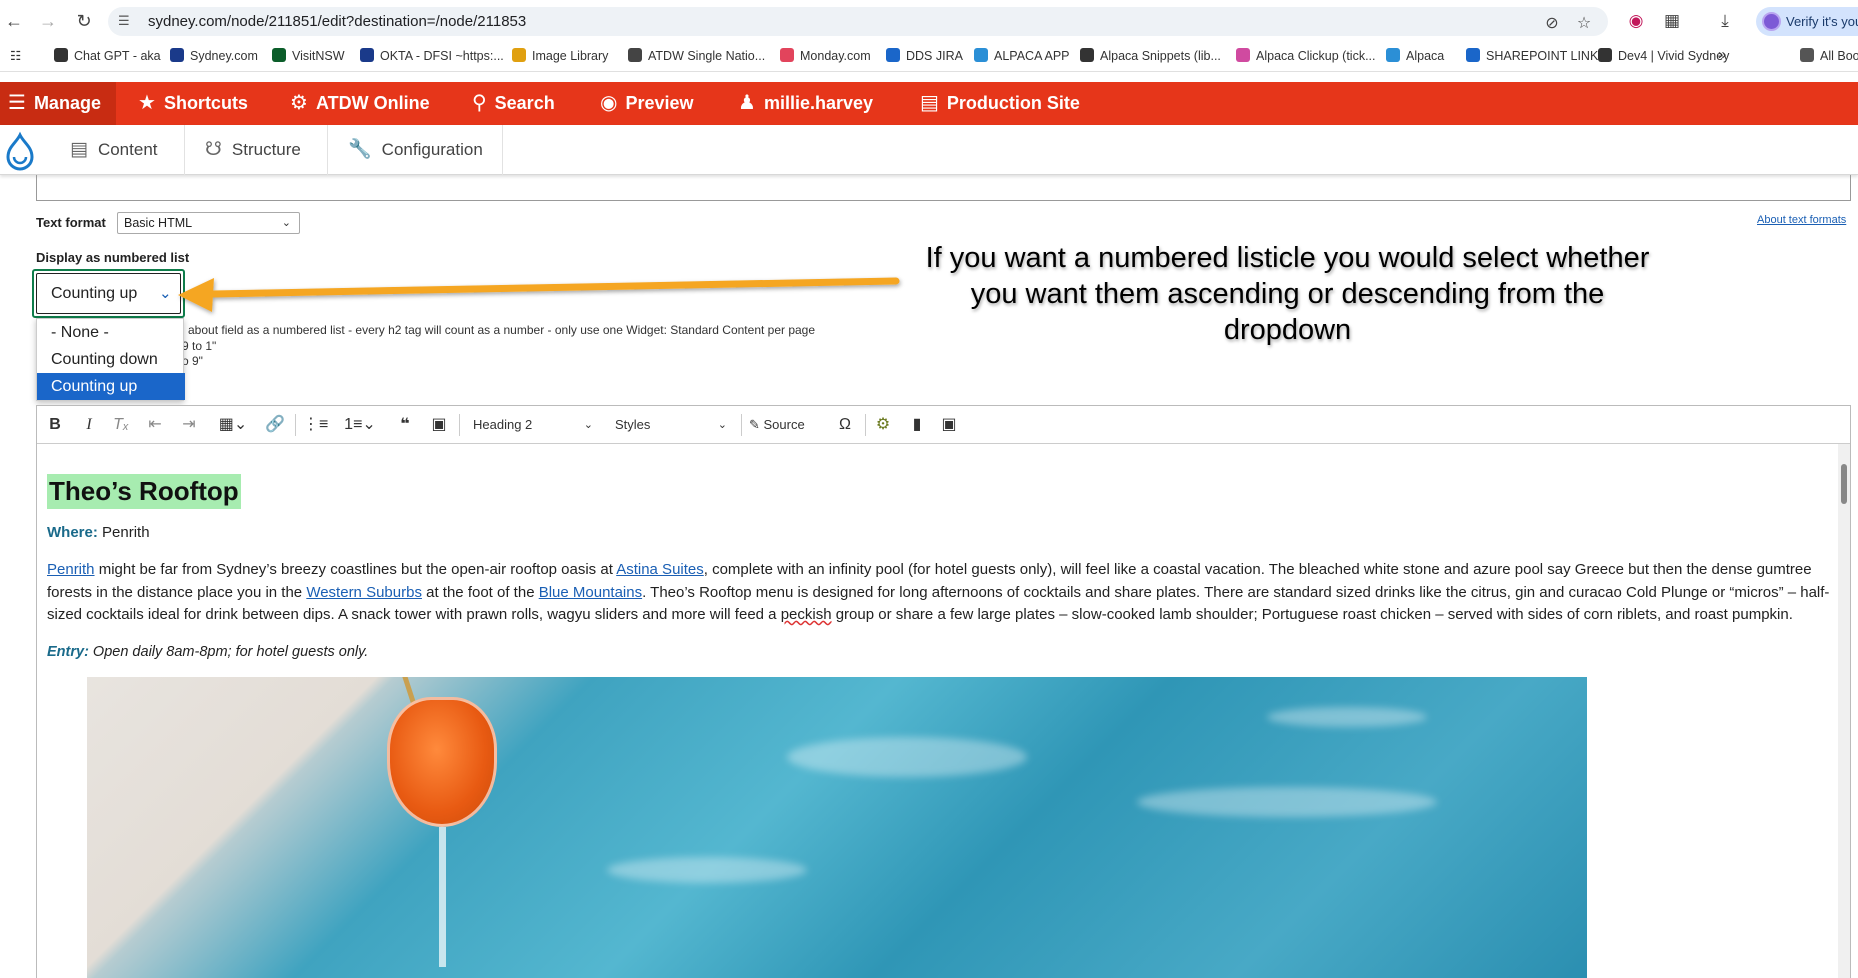 This screenshot has width=1858, height=978. I want to click on bookmark-item: Sydney.com, so click(214, 55).